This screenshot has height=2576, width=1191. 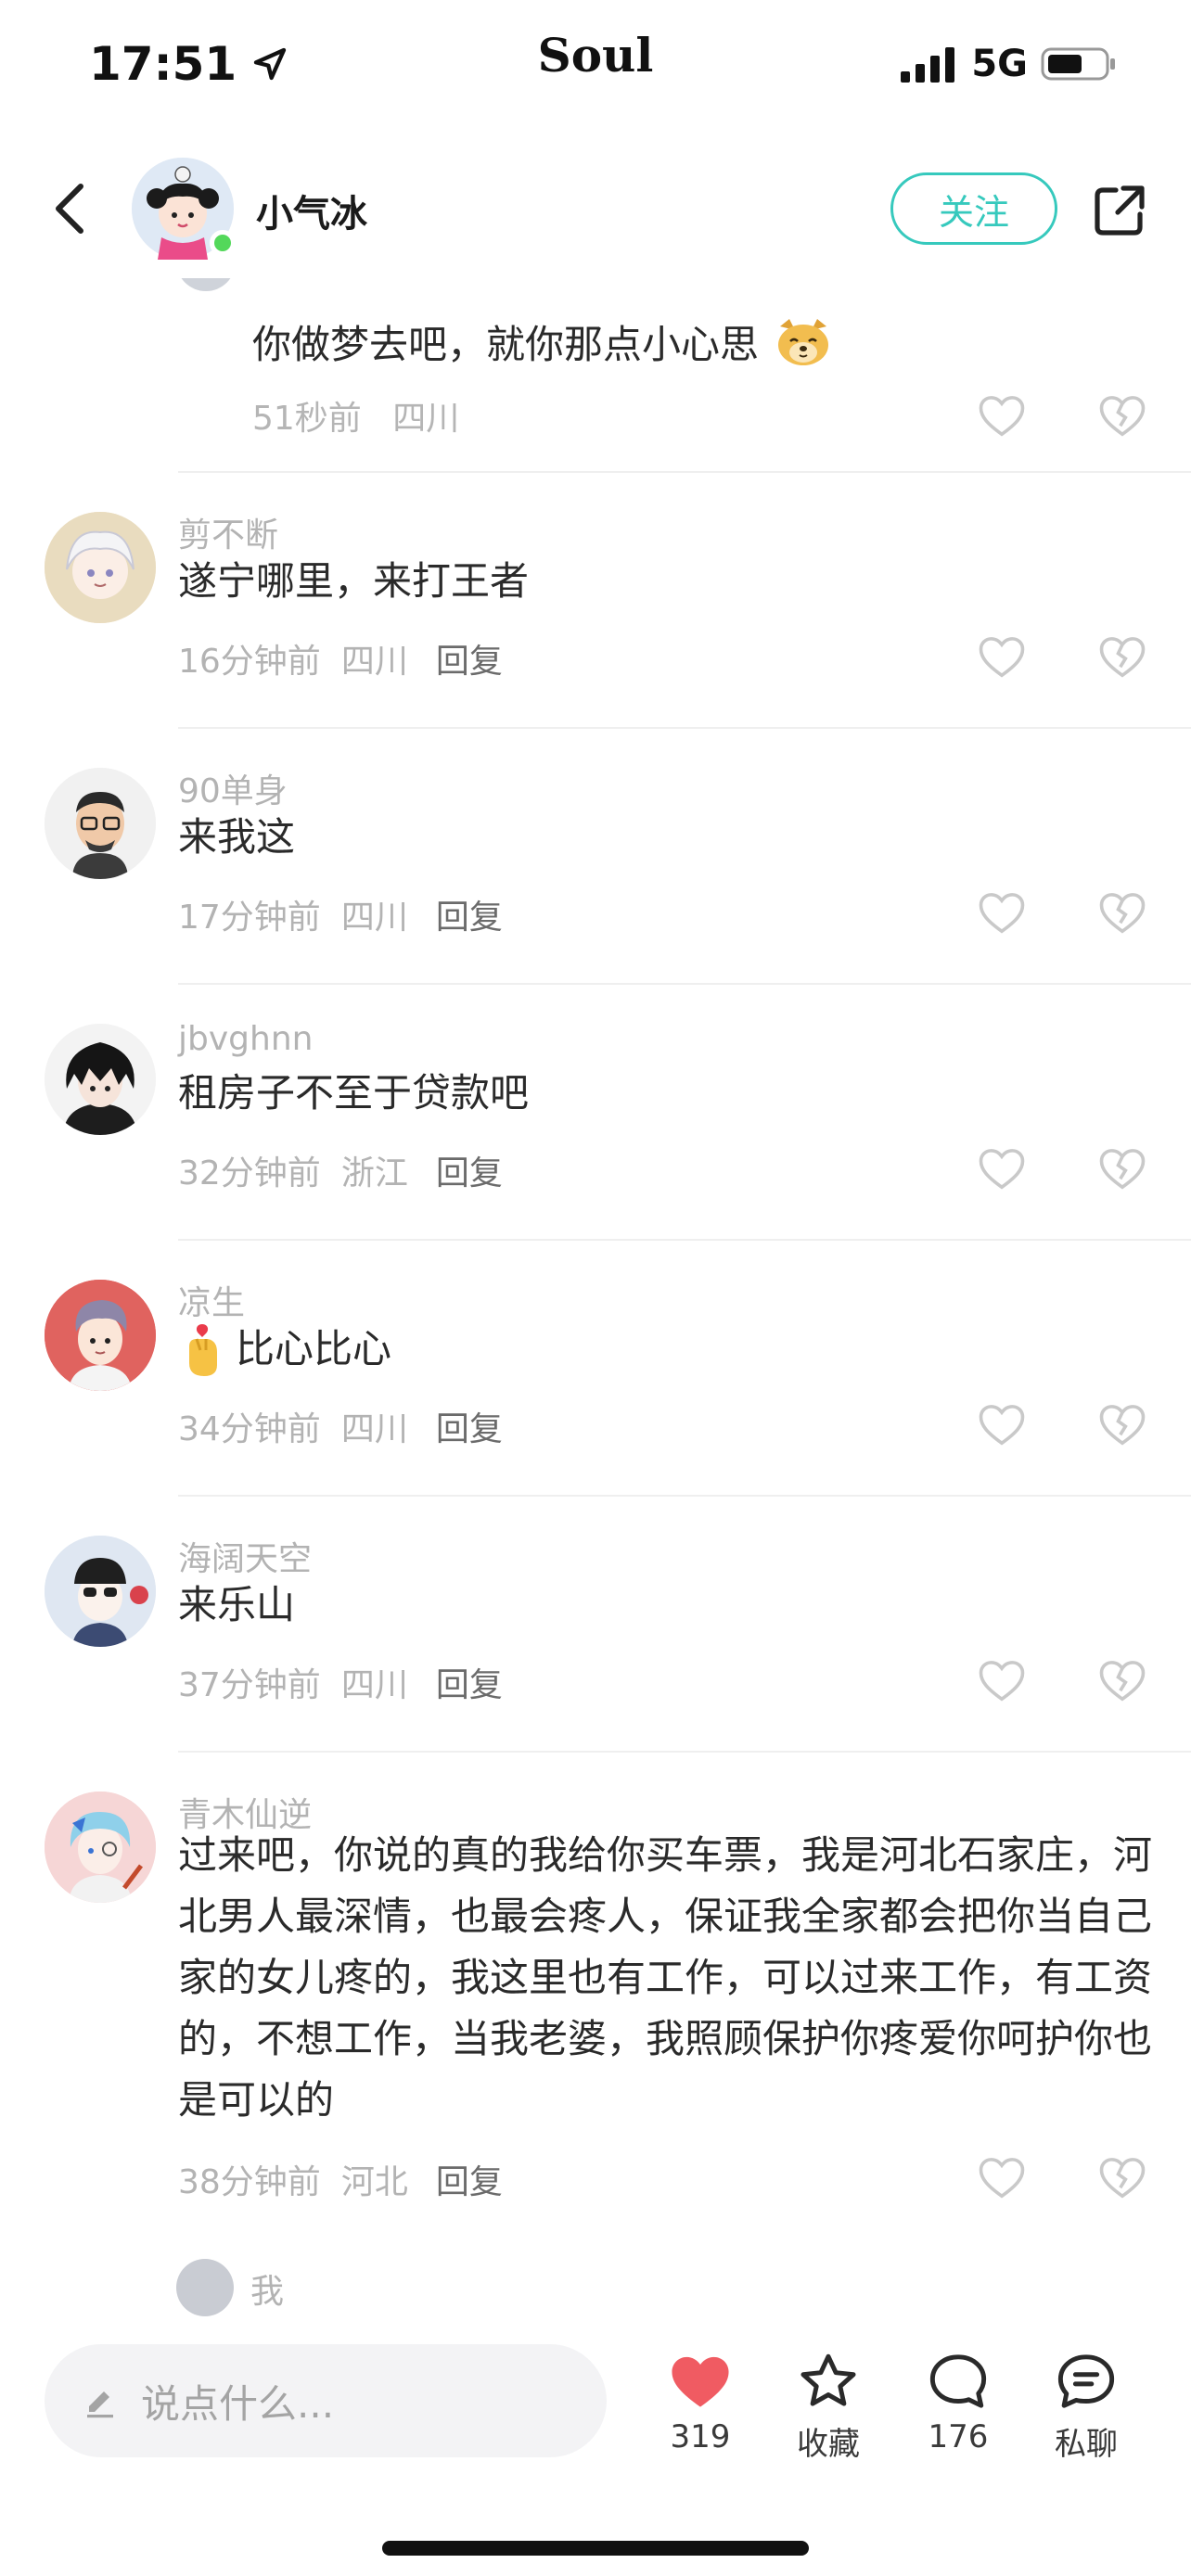 What do you see at coordinates (803, 348) in the screenshot?
I see `doge-emoji-icon` at bounding box center [803, 348].